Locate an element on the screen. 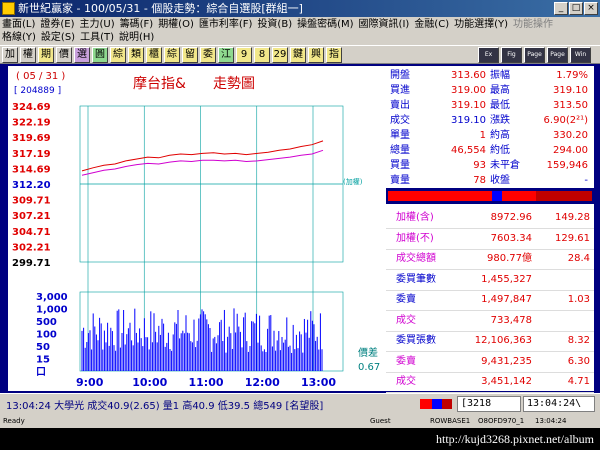  index-row: 成交 3,451,142 4.71 is located at coordinates (490, 381).